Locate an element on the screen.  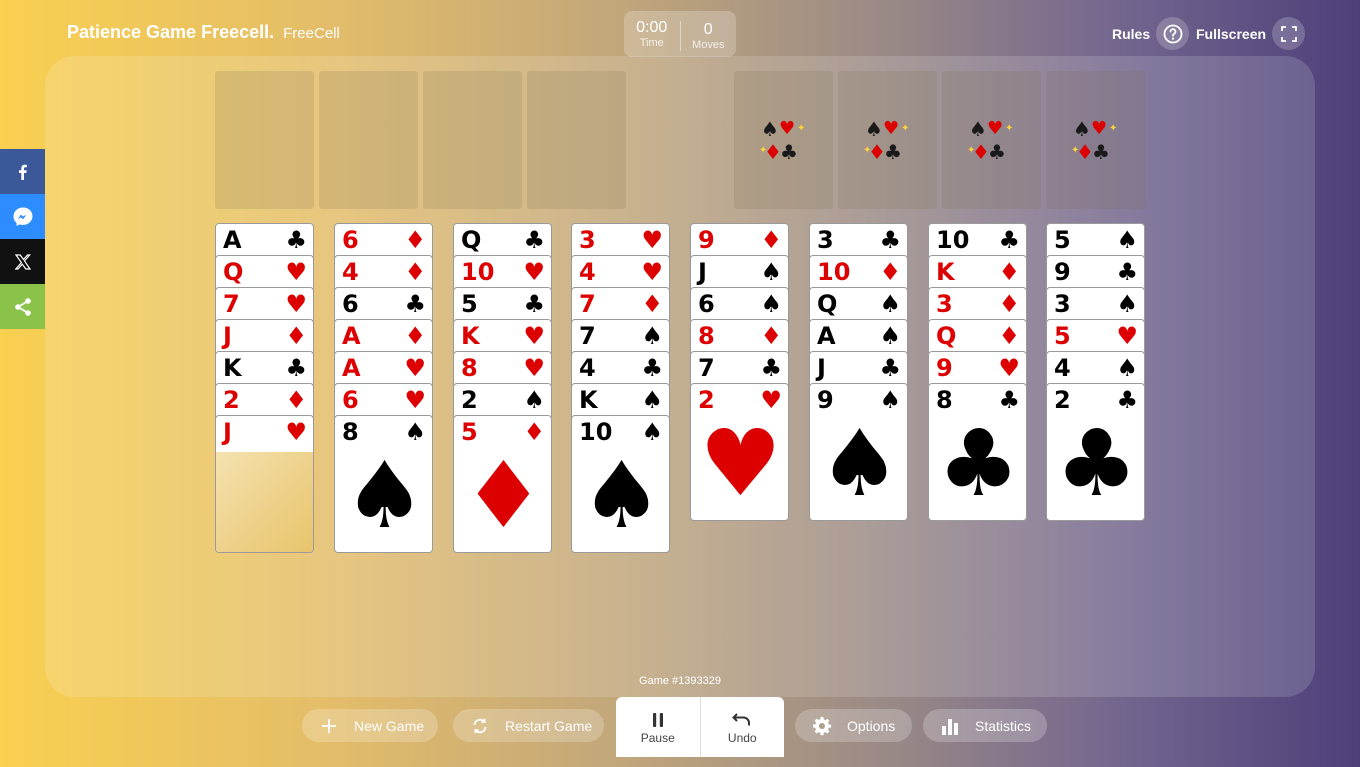
card-suit-large: ♦ is located at coordinates (503, 495).